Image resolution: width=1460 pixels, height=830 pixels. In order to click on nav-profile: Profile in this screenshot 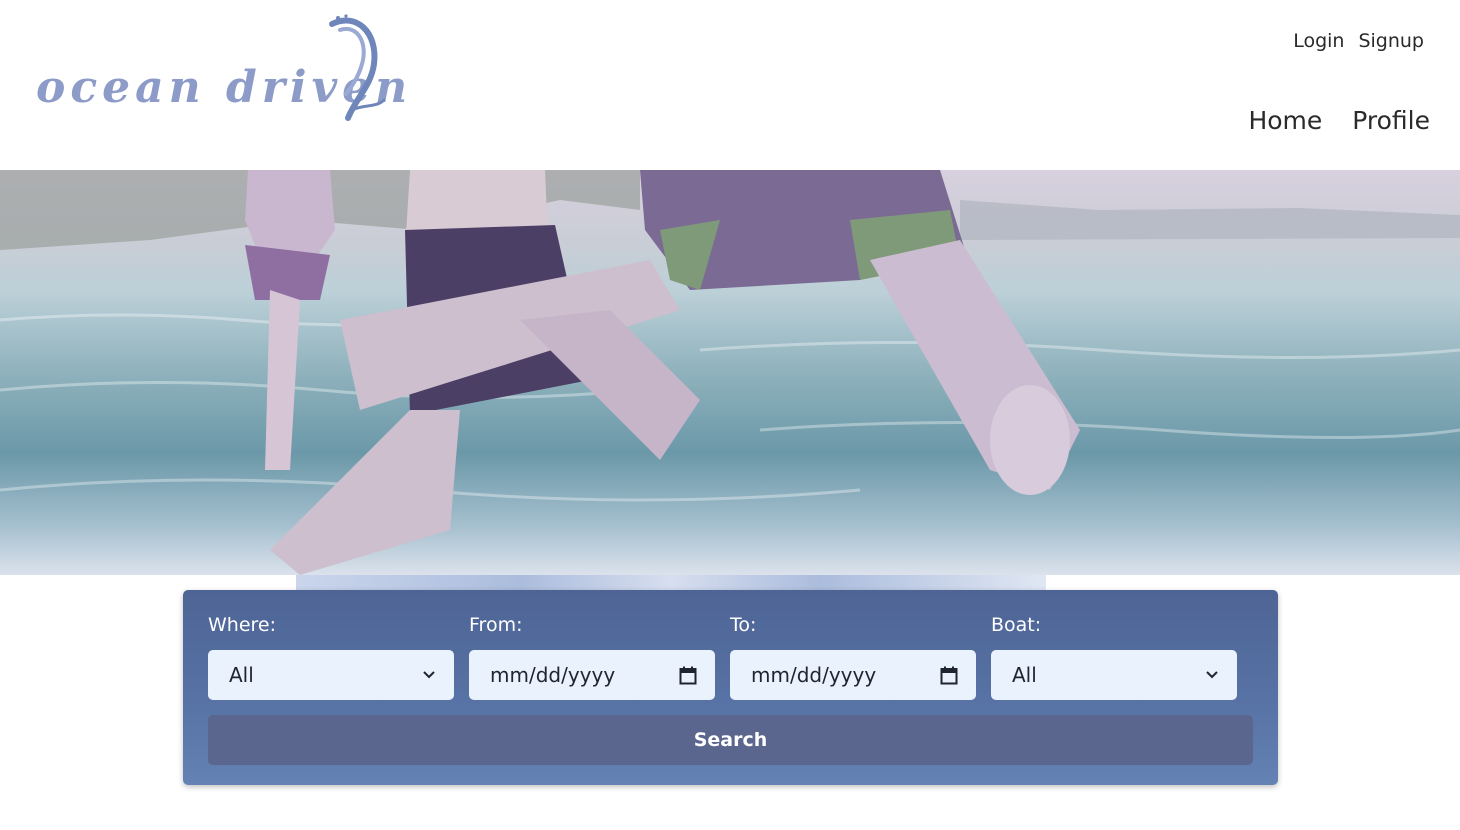, I will do `click(1391, 120)`.